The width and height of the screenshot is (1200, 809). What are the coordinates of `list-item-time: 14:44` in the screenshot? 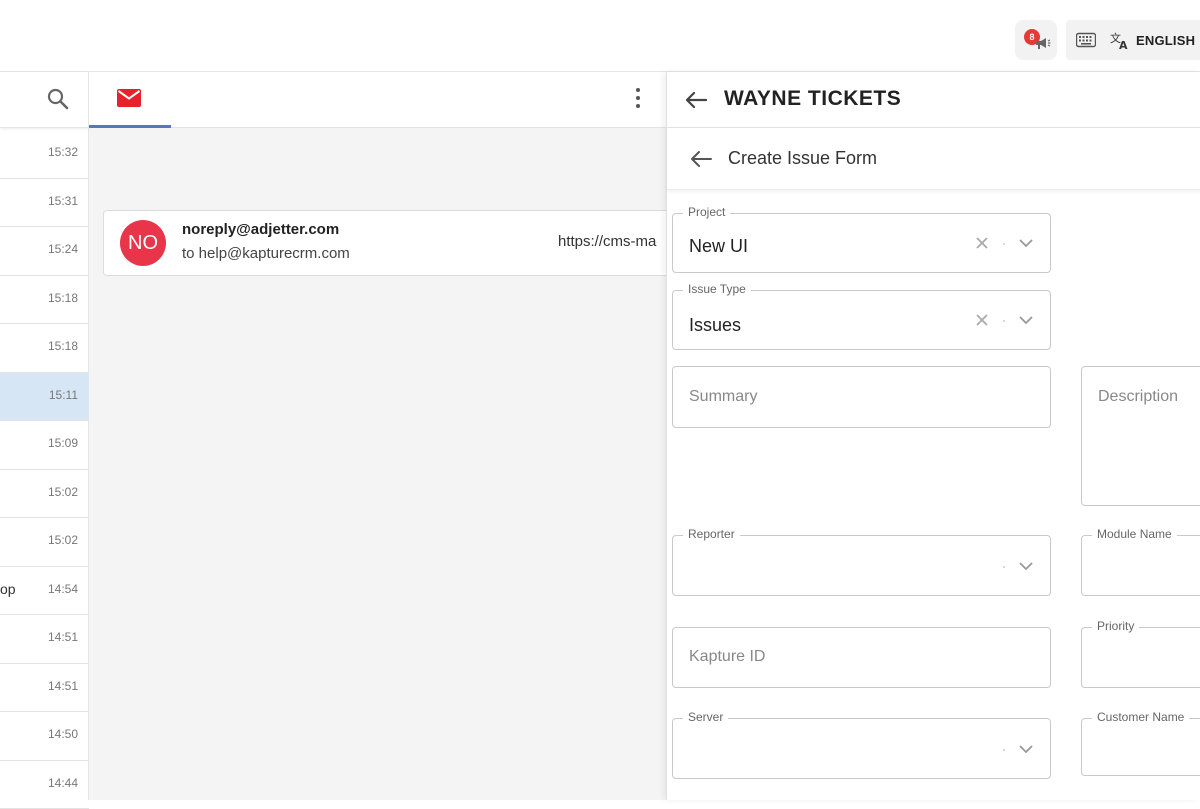 It's located at (63, 783).